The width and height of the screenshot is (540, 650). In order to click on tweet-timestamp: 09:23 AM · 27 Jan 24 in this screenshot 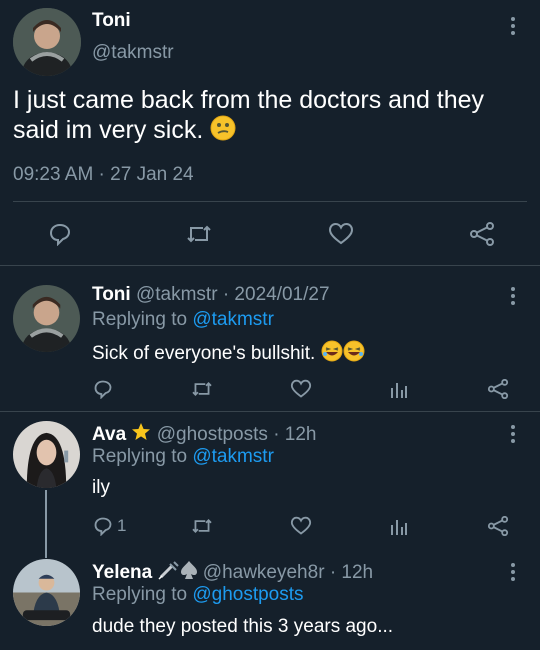, I will do `click(103, 175)`.